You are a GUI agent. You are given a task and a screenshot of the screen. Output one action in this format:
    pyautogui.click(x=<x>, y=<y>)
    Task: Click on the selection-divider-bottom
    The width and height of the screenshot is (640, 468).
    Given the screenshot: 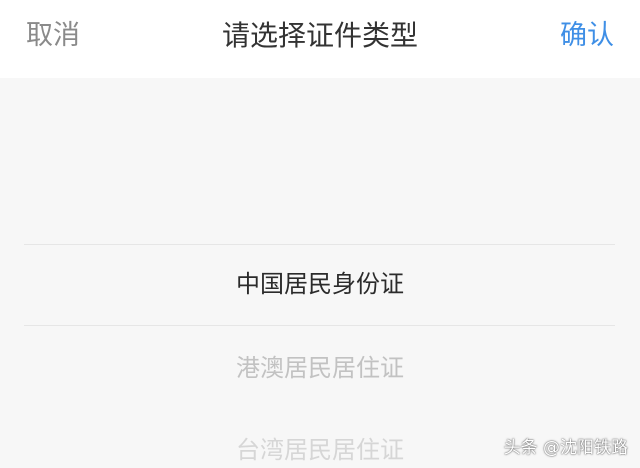 What is the action you would take?
    pyautogui.click(x=319, y=325)
    